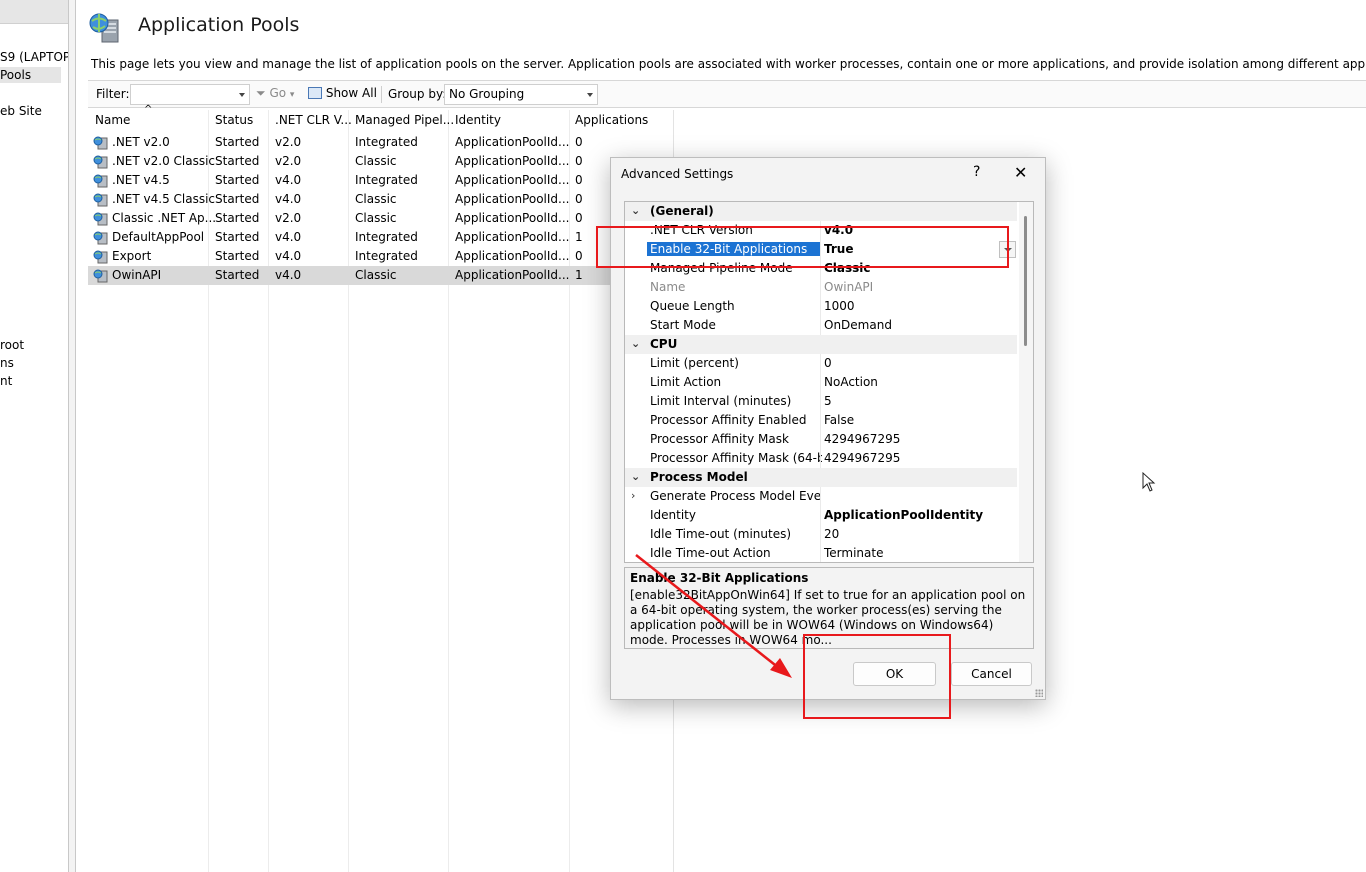 This screenshot has width=1366, height=872. I want to click on property-row: Start Mode OnDemand, so click(821, 325).